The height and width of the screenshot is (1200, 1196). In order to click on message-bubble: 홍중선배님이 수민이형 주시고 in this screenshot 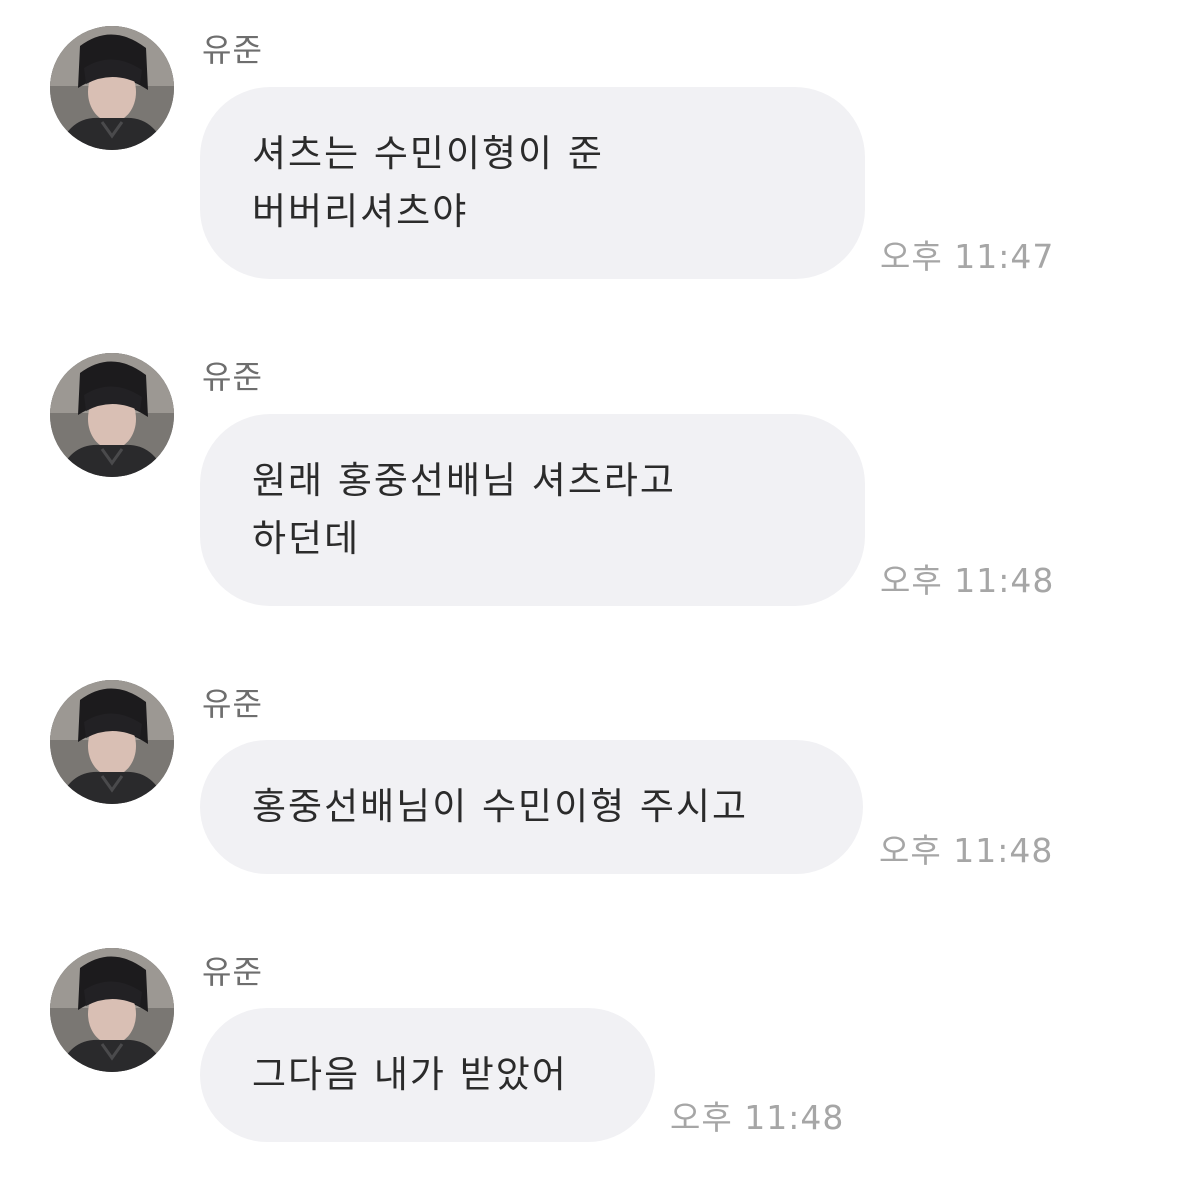, I will do `click(531, 807)`.